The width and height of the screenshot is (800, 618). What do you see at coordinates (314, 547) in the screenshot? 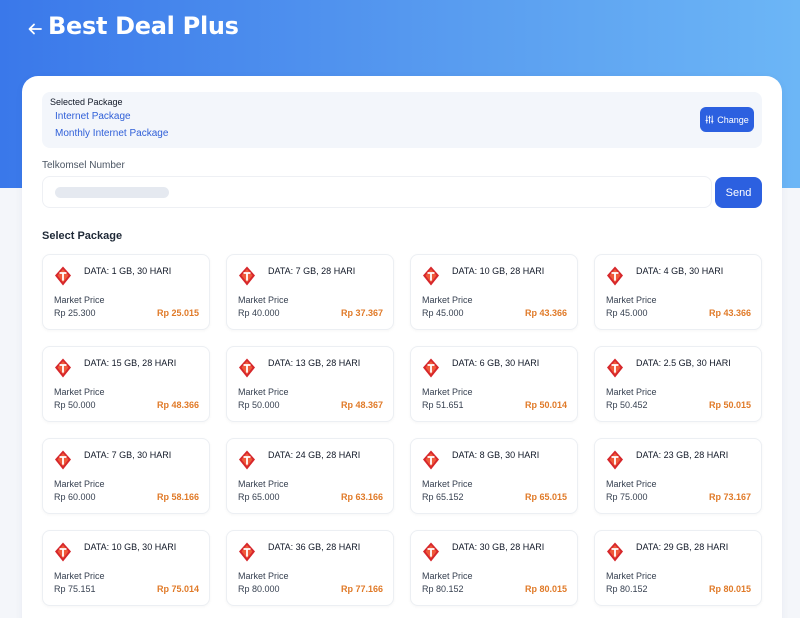
I see `package-name: DATA: 36 GB, 28 HARI` at bounding box center [314, 547].